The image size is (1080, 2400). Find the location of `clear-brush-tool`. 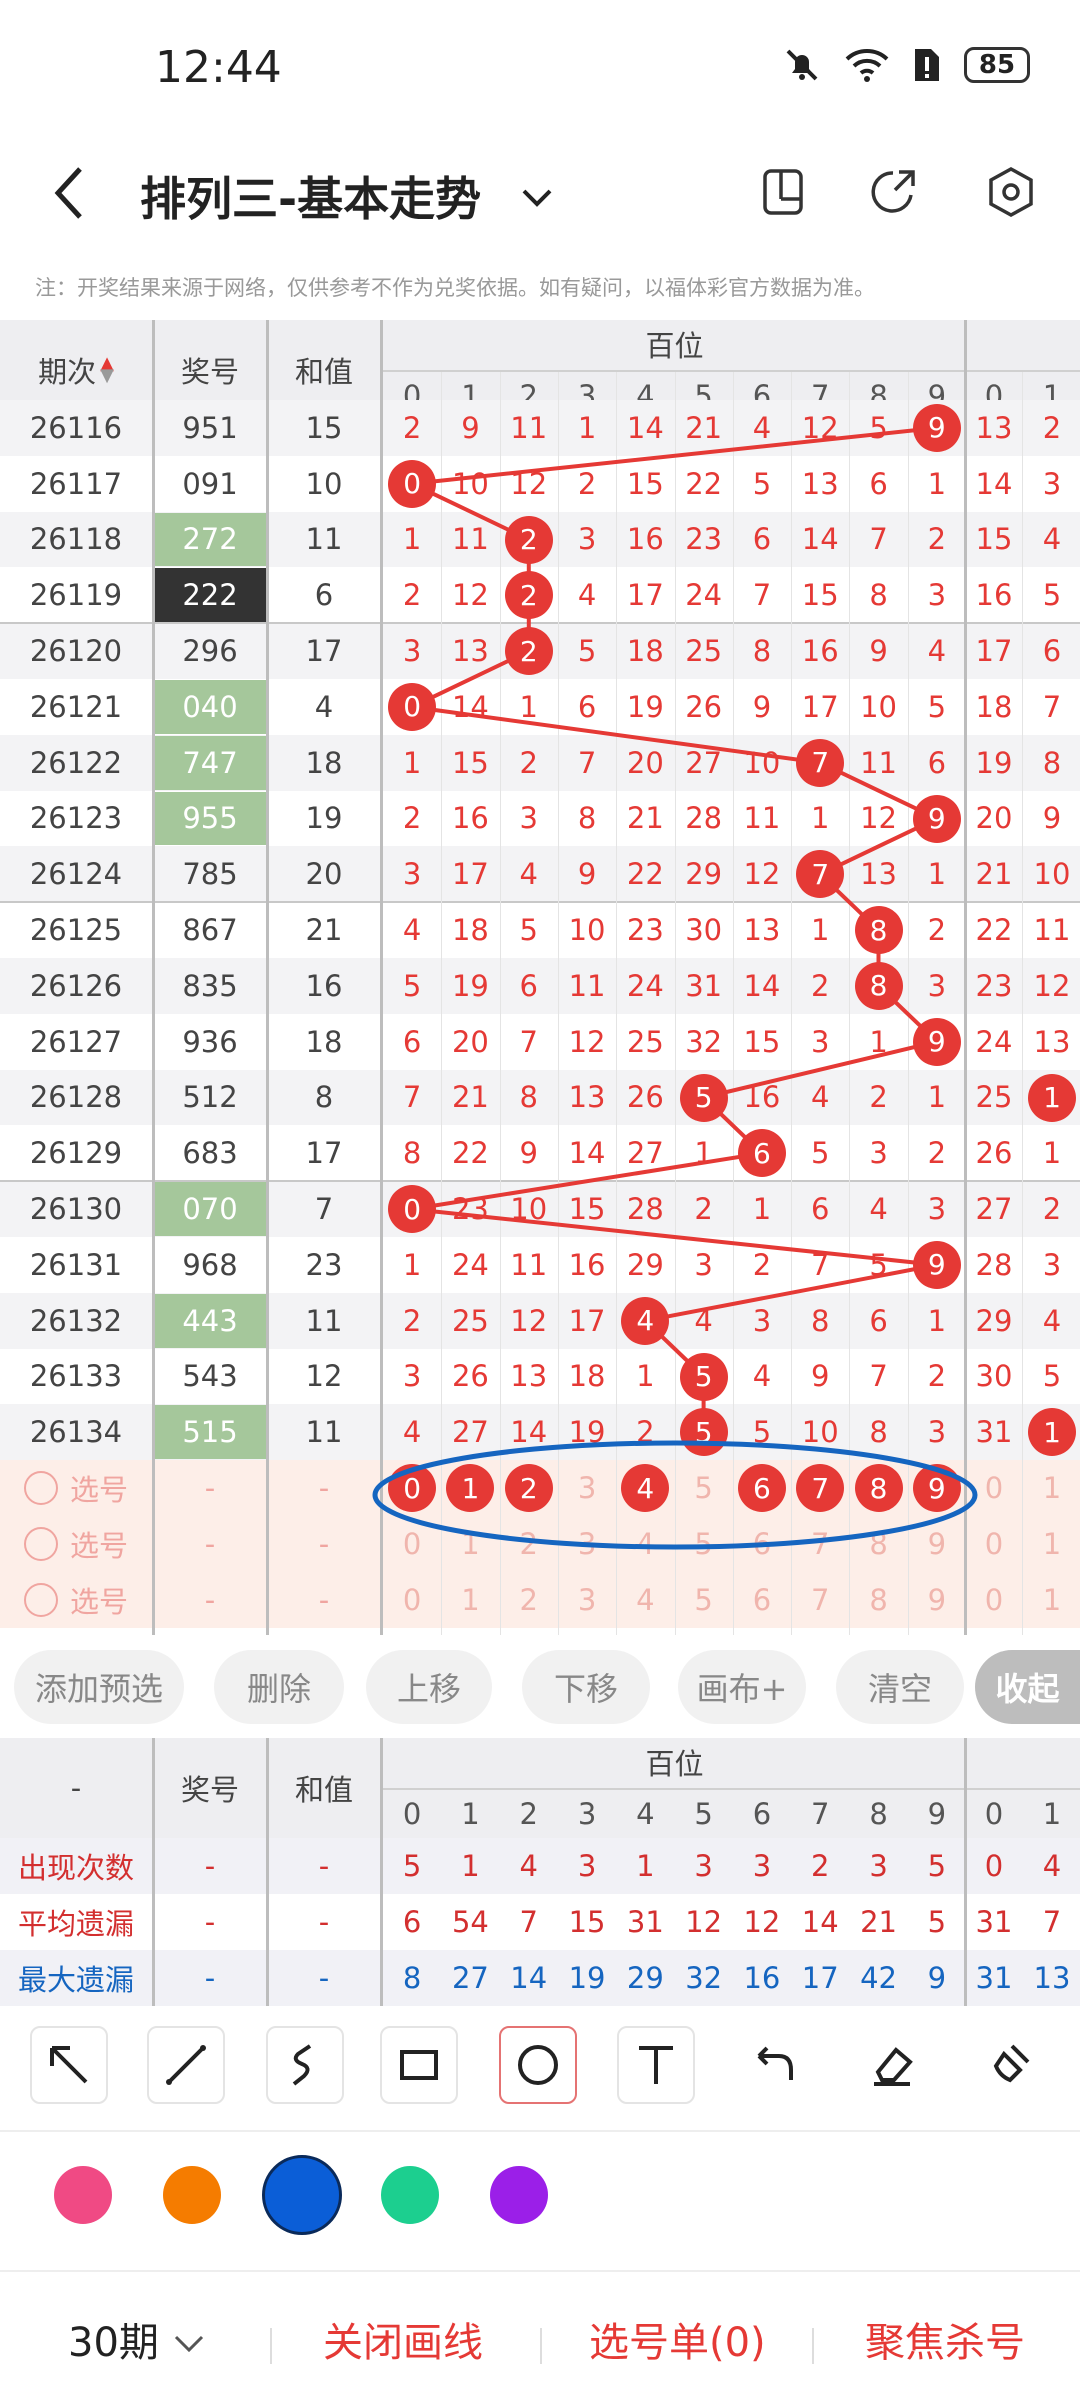

clear-brush-tool is located at coordinates (1011, 2065).